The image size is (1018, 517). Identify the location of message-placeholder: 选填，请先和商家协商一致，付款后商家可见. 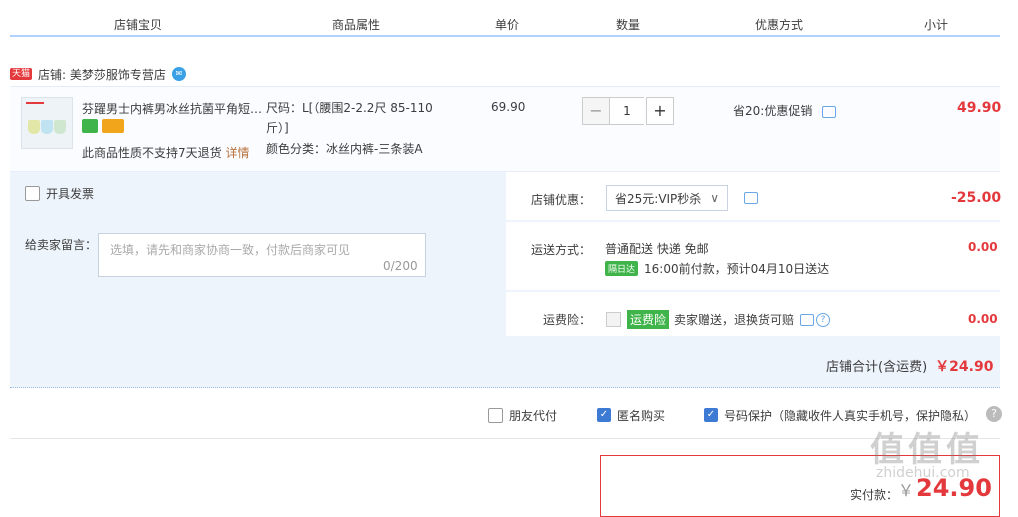
(230, 250).